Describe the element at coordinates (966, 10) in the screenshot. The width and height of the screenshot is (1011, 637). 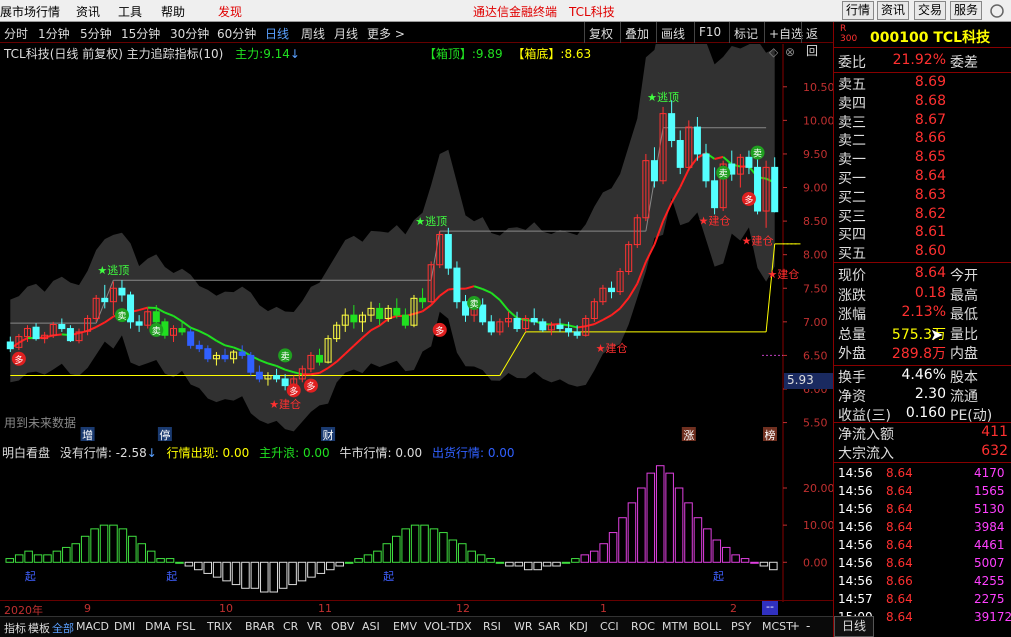
I see `service-button: 服务` at that location.